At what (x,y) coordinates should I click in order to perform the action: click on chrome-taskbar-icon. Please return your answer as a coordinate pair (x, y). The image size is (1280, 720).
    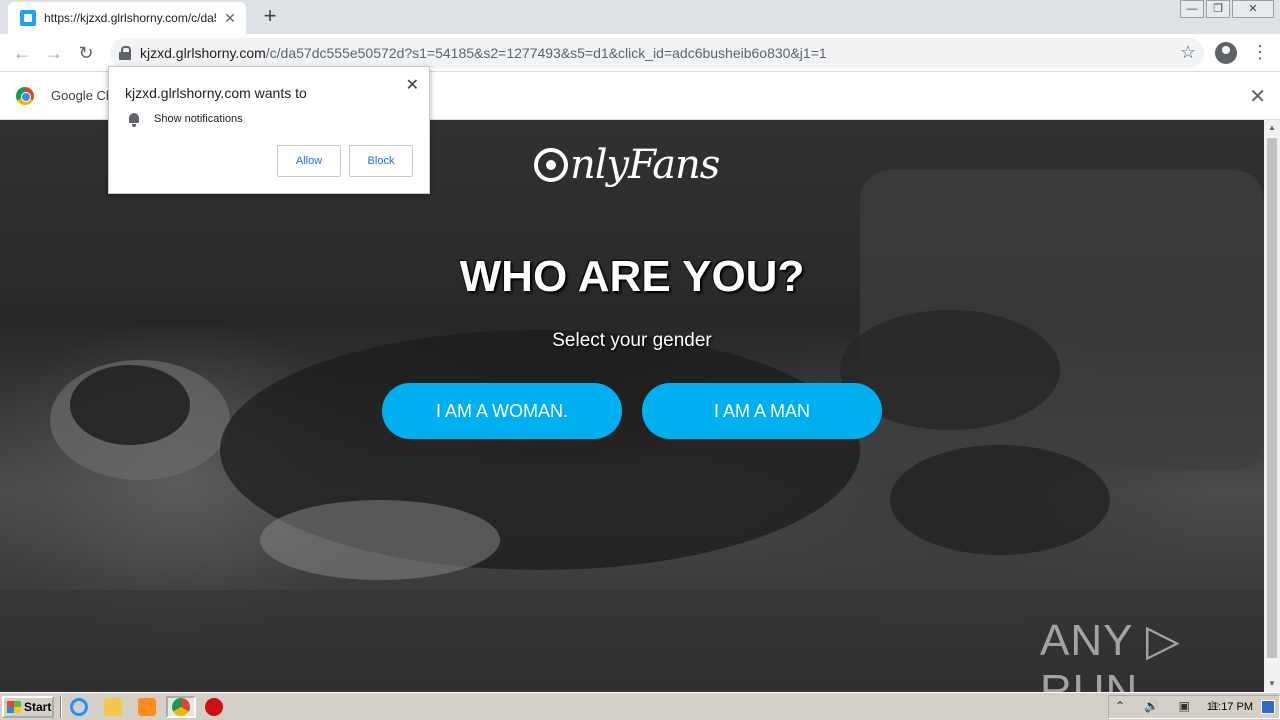
    Looking at the image, I should click on (181, 707).